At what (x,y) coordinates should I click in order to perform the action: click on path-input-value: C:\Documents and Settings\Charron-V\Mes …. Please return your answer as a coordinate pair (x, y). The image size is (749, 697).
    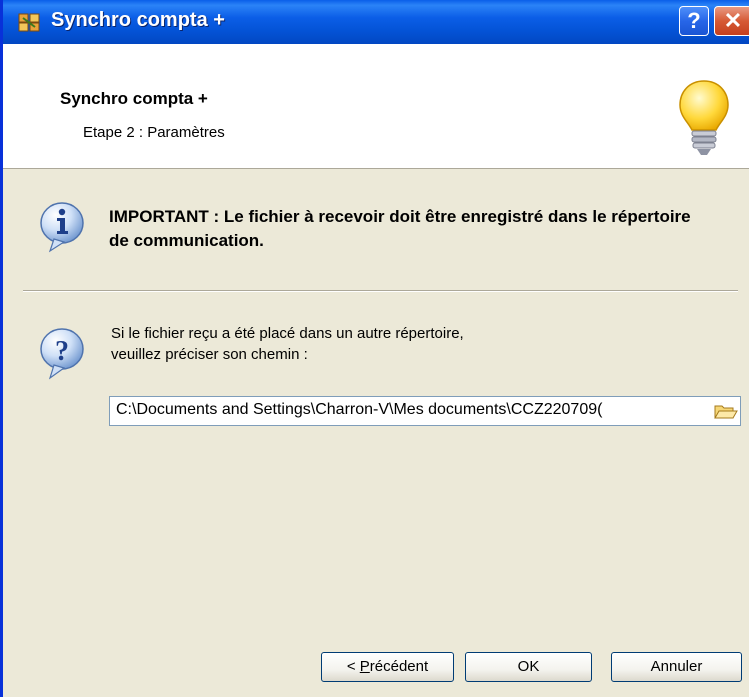
    Looking at the image, I should click on (414, 410).